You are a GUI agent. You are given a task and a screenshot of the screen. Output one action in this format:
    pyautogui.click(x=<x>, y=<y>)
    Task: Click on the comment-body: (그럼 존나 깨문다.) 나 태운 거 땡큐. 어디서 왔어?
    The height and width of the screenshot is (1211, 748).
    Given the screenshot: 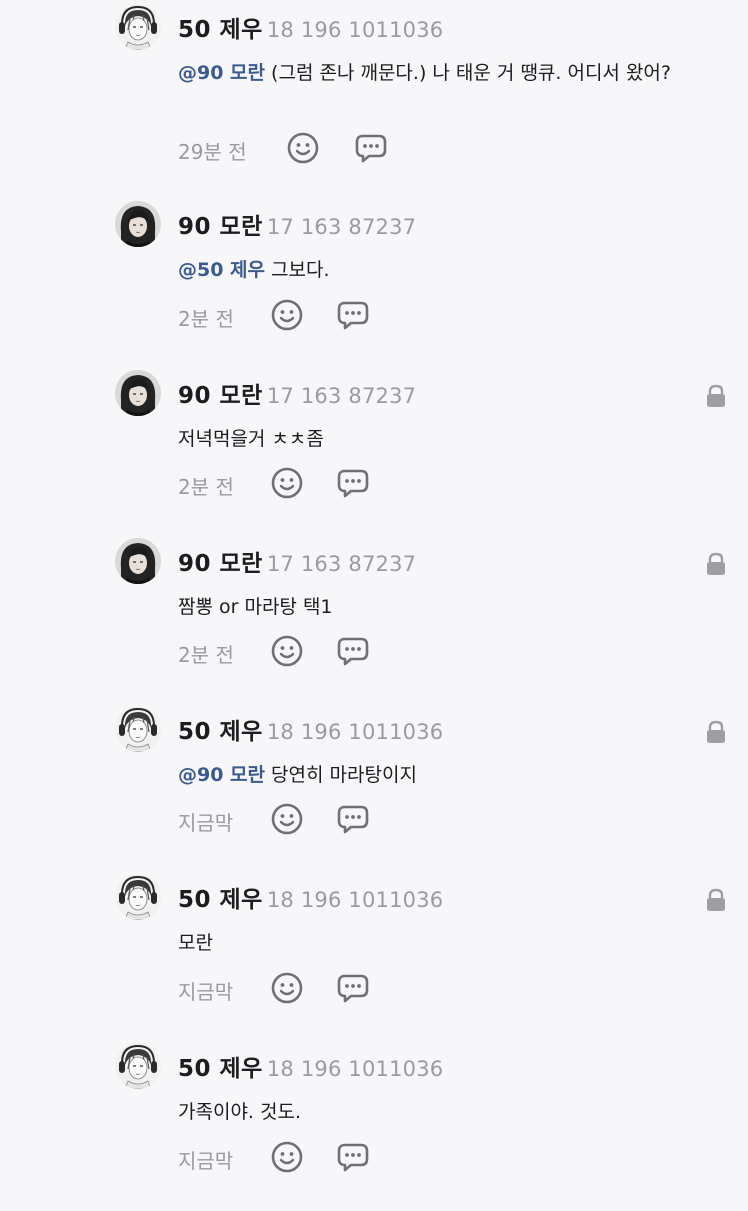 What is the action you would take?
    pyautogui.click(x=468, y=73)
    